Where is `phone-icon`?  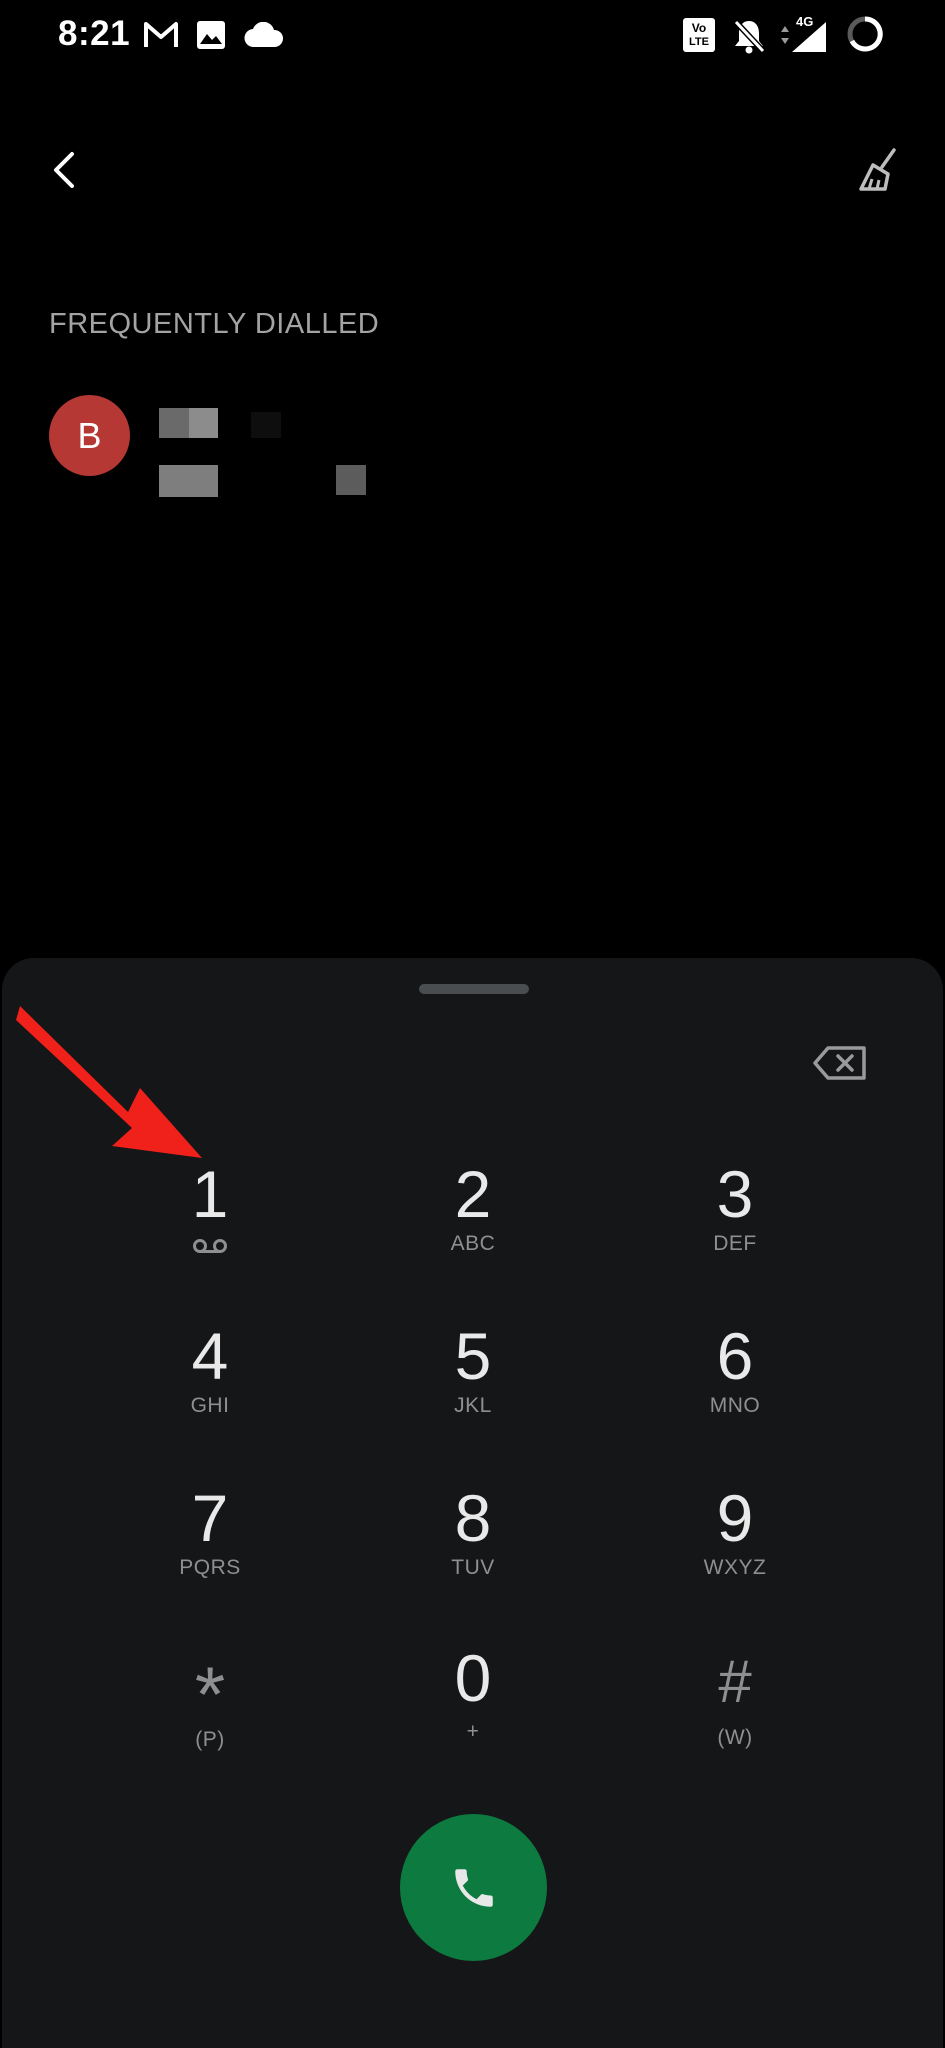 phone-icon is located at coordinates (473, 1887).